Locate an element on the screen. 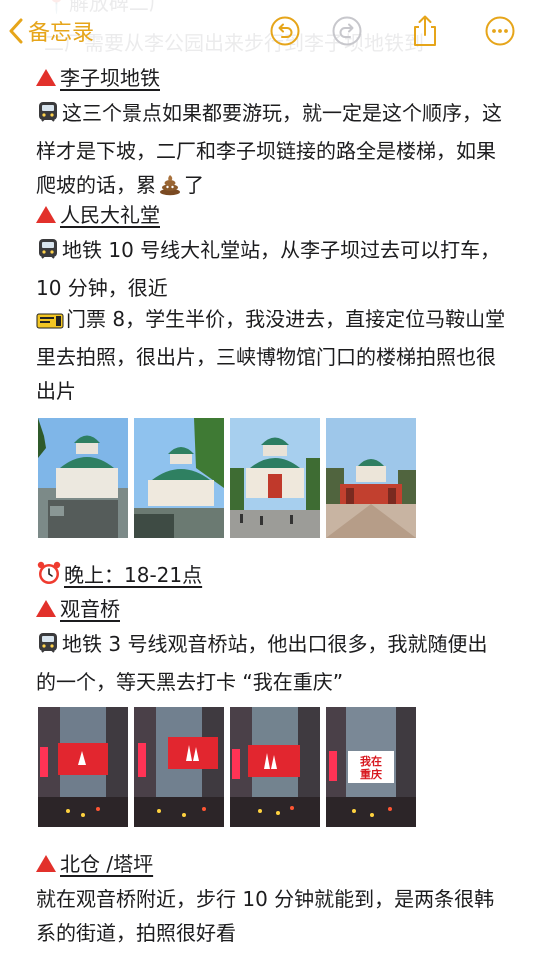  heading-renmin: 人民大礼堂 is located at coordinates (98, 215).